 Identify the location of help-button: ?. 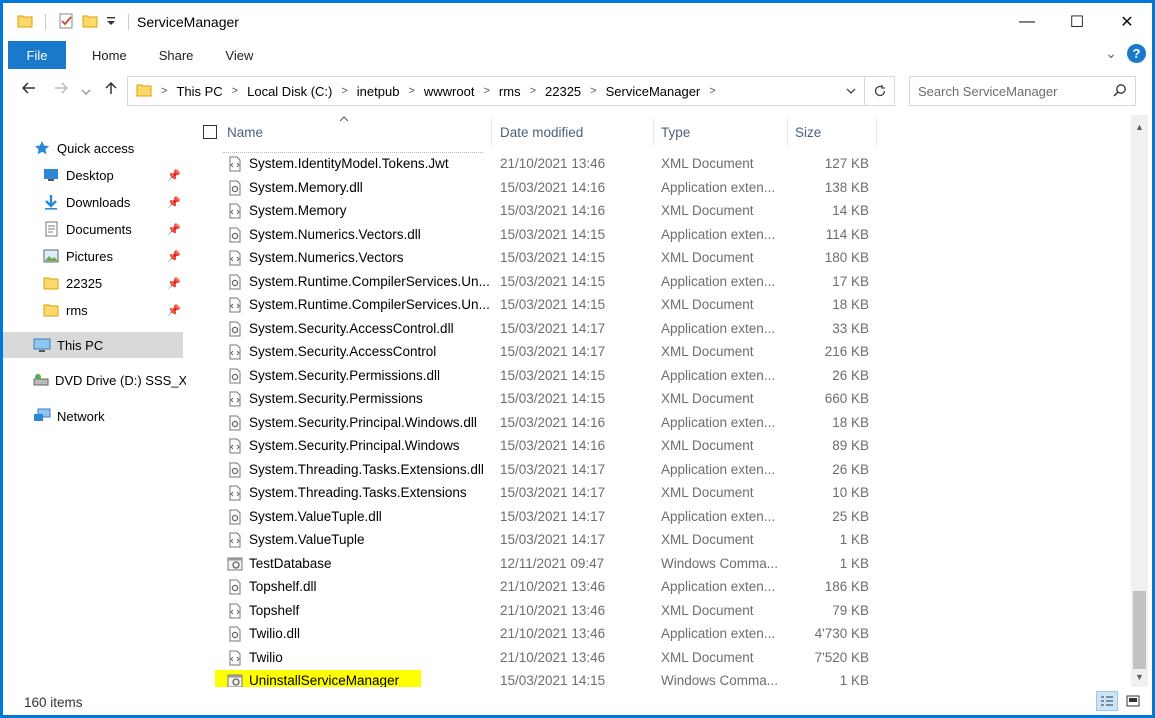
(1136, 53).